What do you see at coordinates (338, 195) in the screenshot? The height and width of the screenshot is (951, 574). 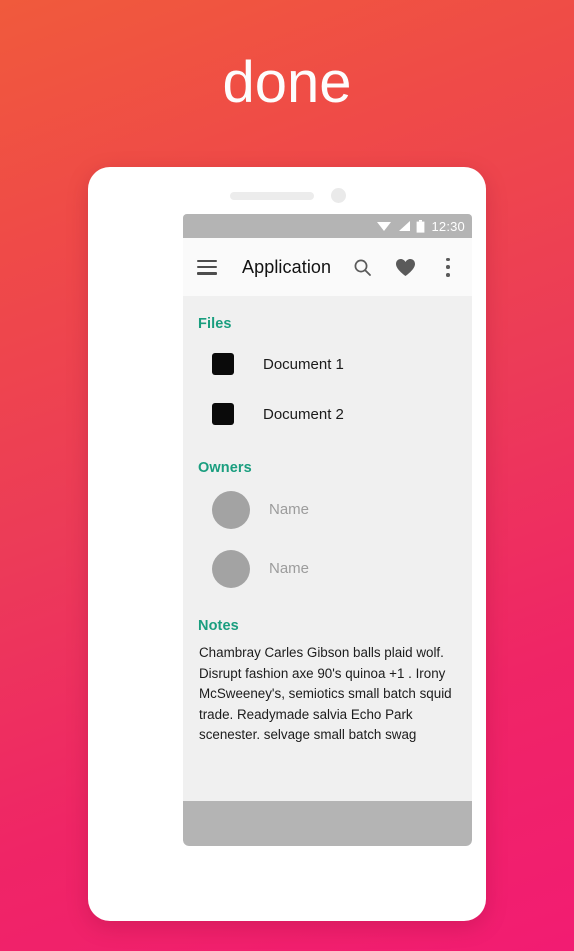 I see `front-camera-icon` at bounding box center [338, 195].